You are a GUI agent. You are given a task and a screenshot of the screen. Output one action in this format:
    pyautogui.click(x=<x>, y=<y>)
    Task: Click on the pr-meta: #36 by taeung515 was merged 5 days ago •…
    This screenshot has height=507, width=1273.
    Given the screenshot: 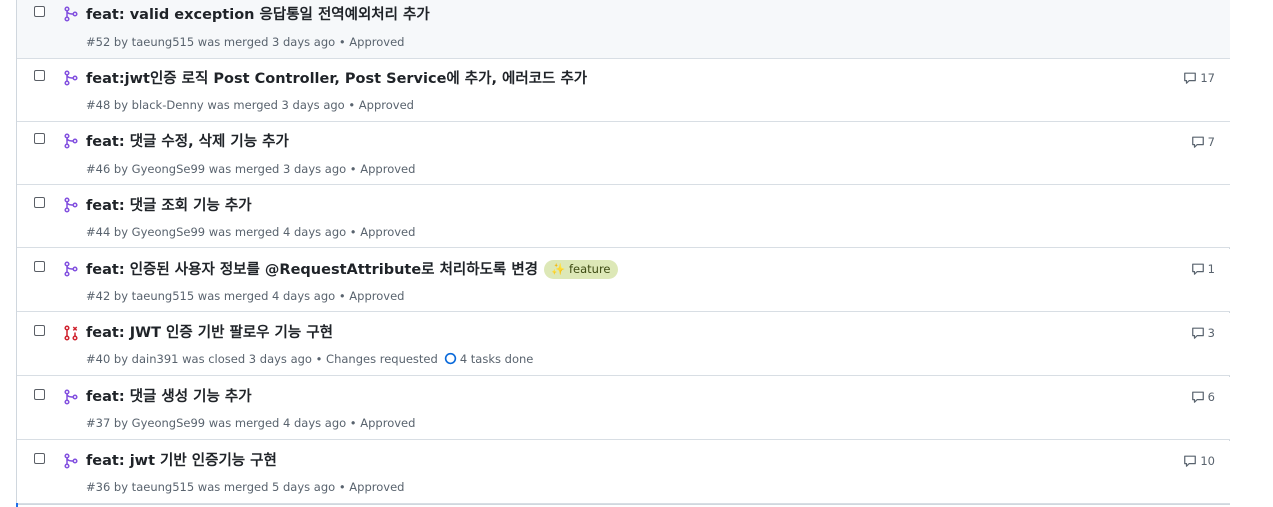 What is the action you would take?
    pyautogui.click(x=245, y=487)
    